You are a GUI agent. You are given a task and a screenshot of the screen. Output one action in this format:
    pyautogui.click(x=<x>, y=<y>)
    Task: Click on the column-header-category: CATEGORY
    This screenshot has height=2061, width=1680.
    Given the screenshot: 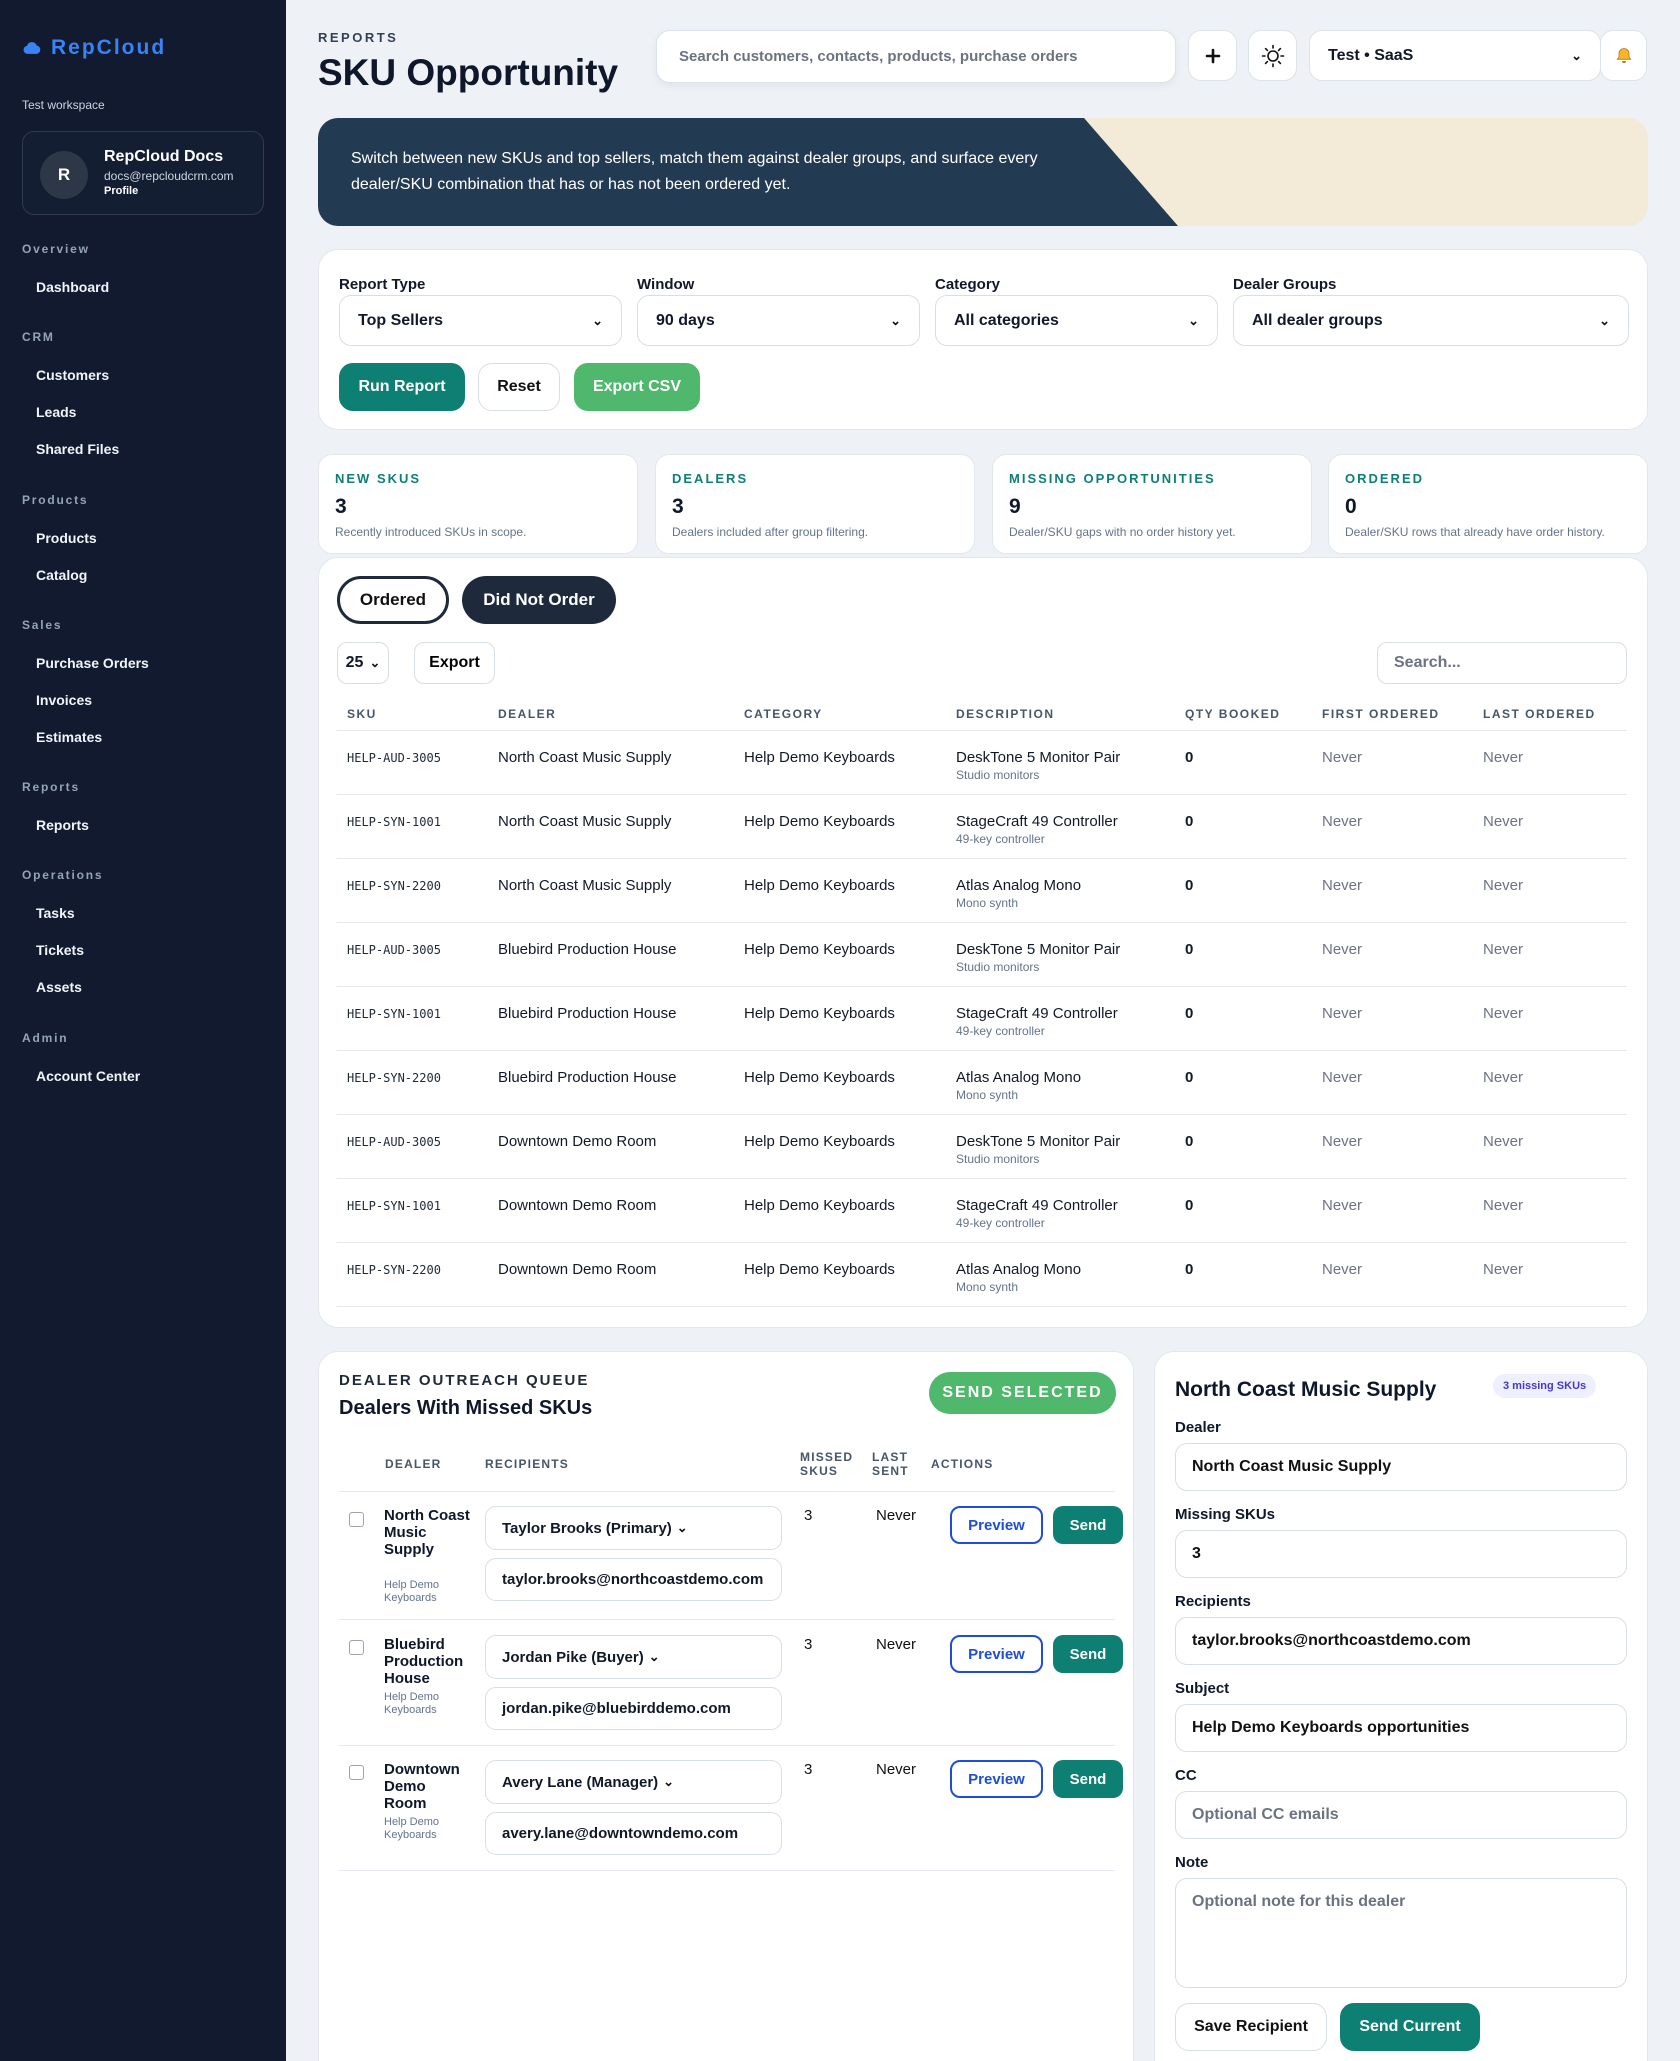 What is the action you would take?
    pyautogui.click(x=783, y=714)
    